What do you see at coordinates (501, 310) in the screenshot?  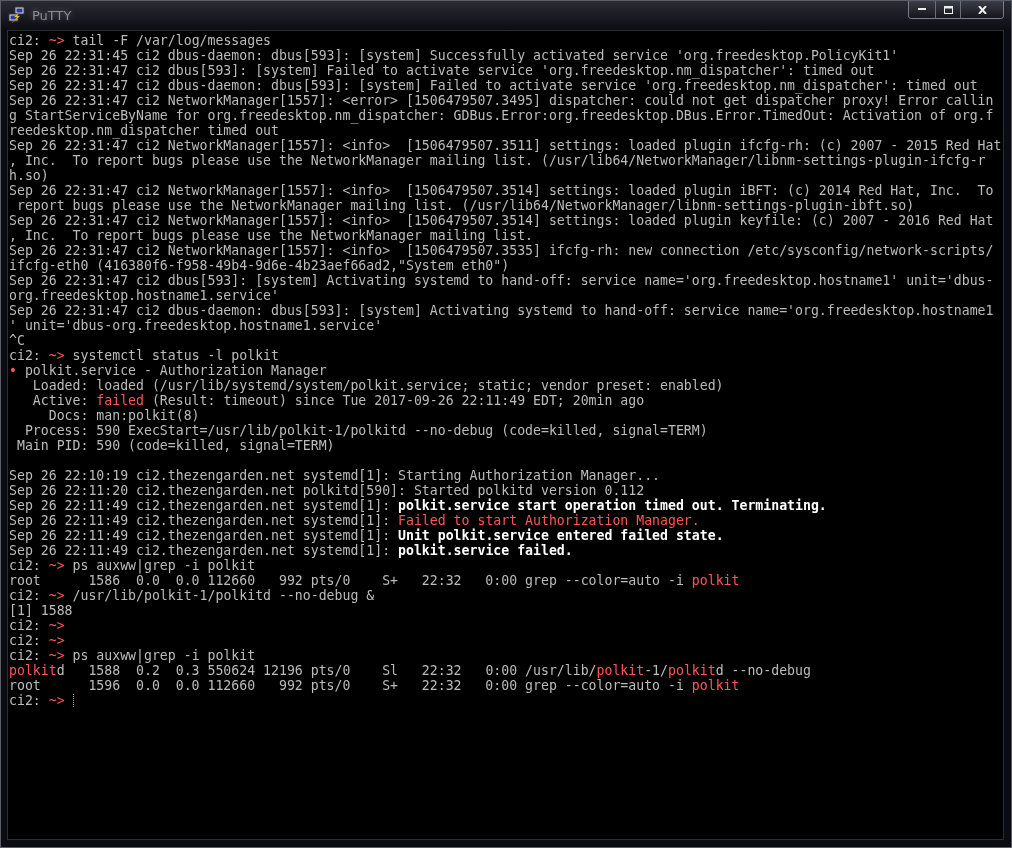 I see `terminal-line: Sep 26 22:31:47 ci2 dbus-daemon: dbus[593]: [system] Activating systemd to hand-off: service name='org.freedesktop.hostname1` at bounding box center [501, 310].